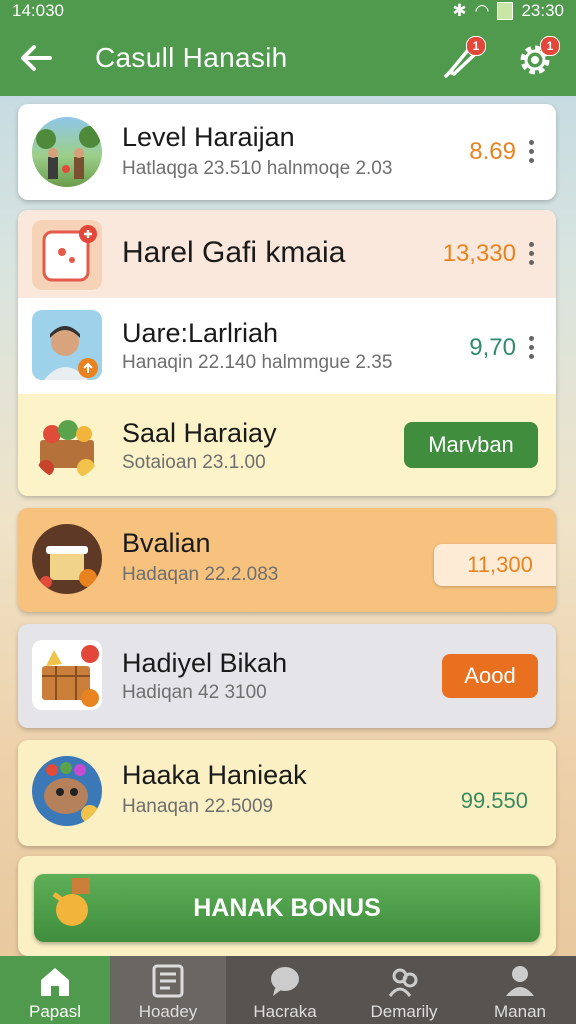 The width and height of the screenshot is (576, 1024). I want to click on item-subtitle: Sotaioan 23.1.00, so click(194, 462).